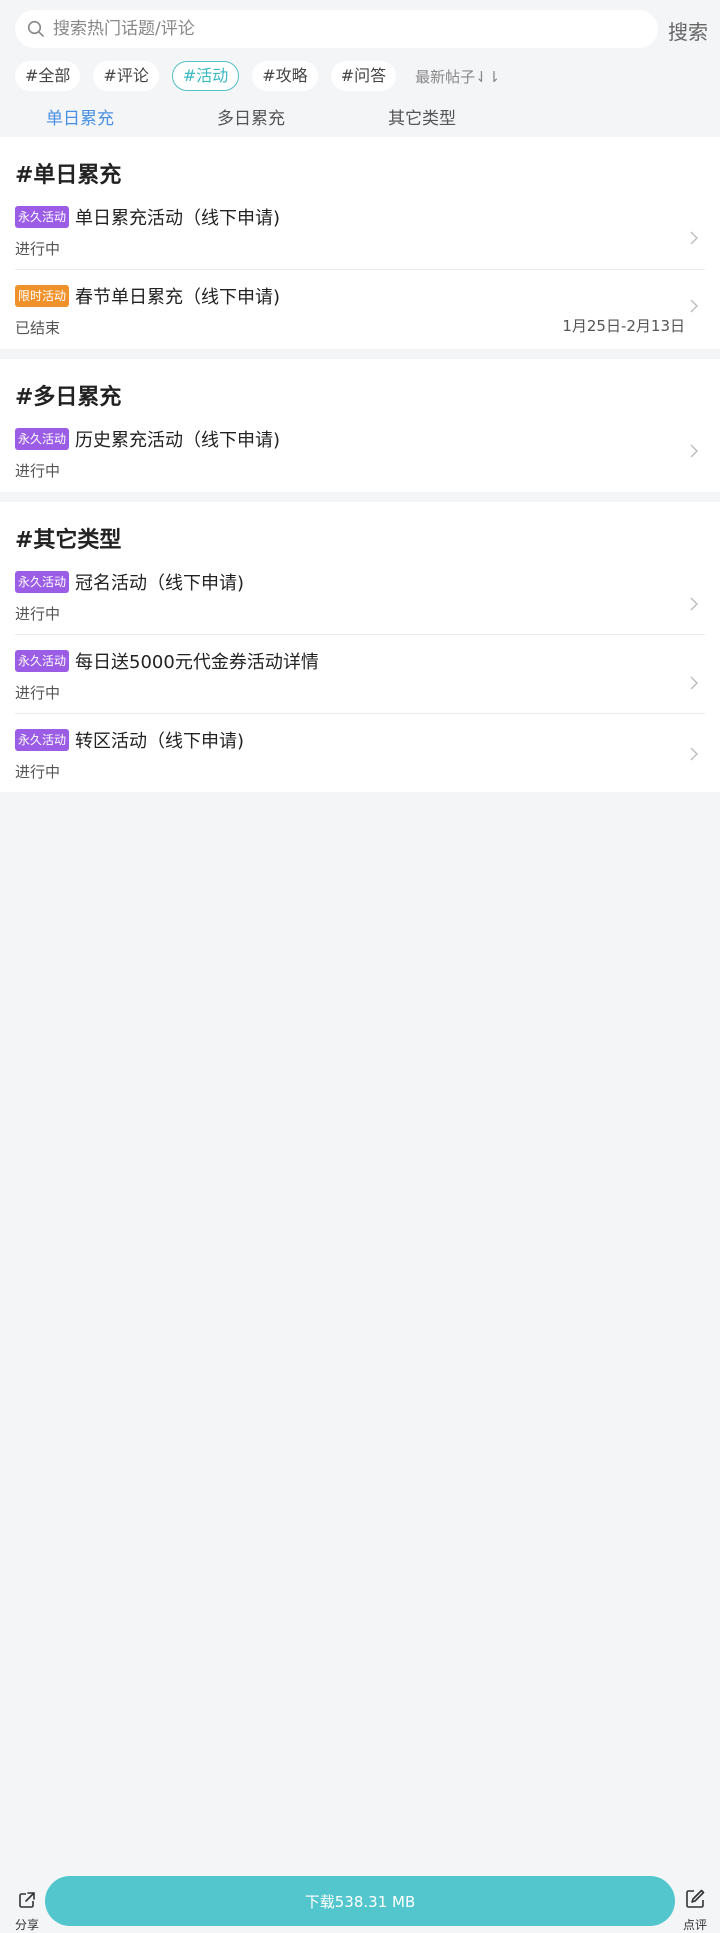  Describe the element at coordinates (197, 662) in the screenshot. I see `item-title: 每日送5000元代金券活动详情` at that location.